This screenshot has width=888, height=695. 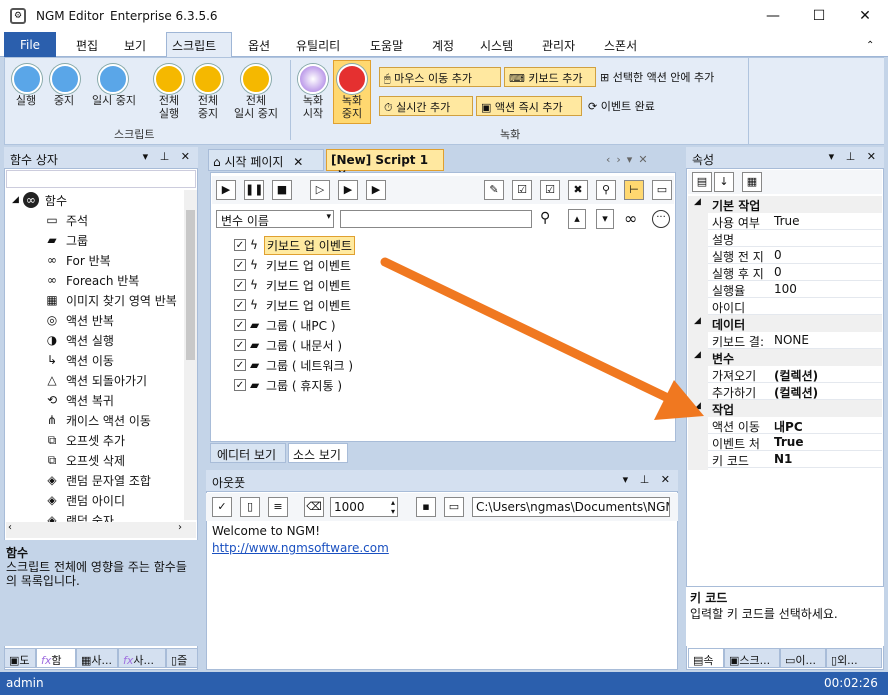 I want to click on annotation-arrow, so click(x=542, y=338).